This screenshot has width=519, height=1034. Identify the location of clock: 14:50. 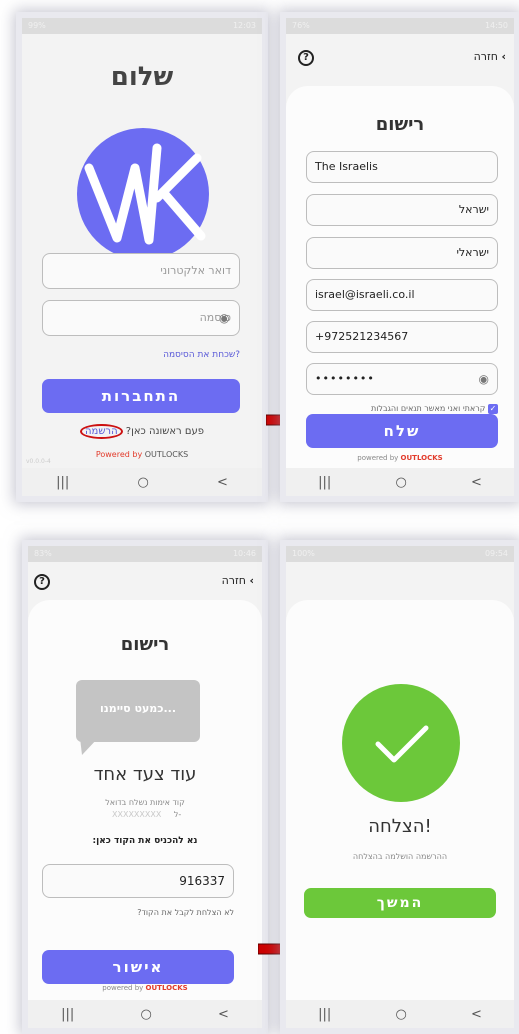
(496, 25).